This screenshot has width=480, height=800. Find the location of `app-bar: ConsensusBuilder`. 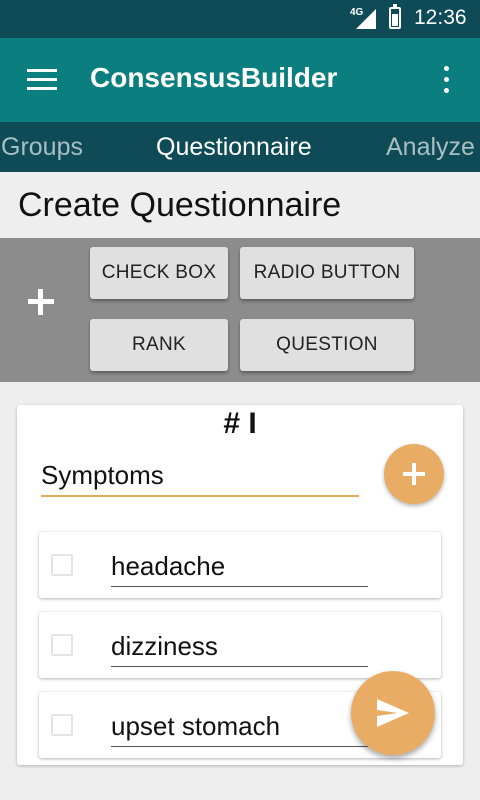

app-bar: ConsensusBuilder is located at coordinates (240, 80).